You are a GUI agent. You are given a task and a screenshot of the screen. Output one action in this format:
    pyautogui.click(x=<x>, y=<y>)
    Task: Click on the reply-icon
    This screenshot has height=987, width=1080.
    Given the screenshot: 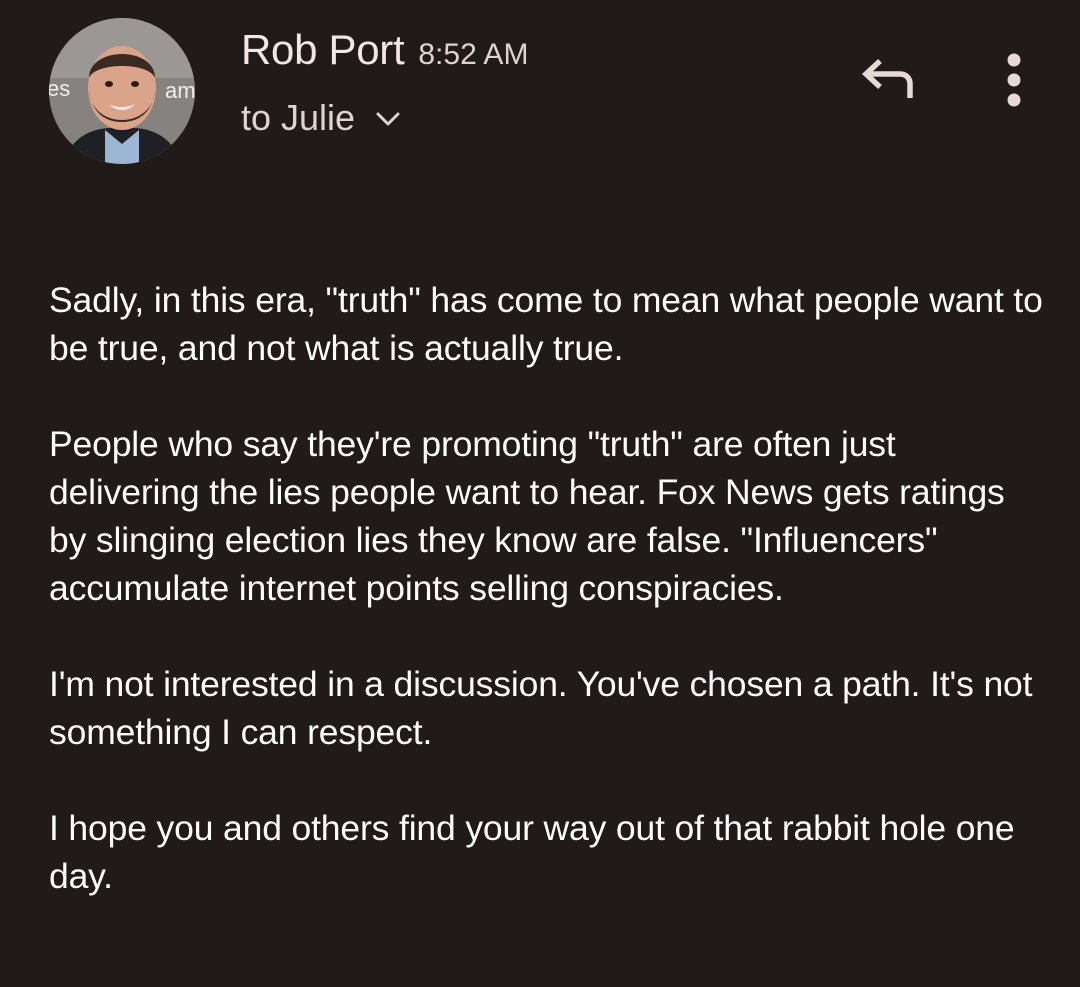 What is the action you would take?
    pyautogui.click(x=887, y=78)
    